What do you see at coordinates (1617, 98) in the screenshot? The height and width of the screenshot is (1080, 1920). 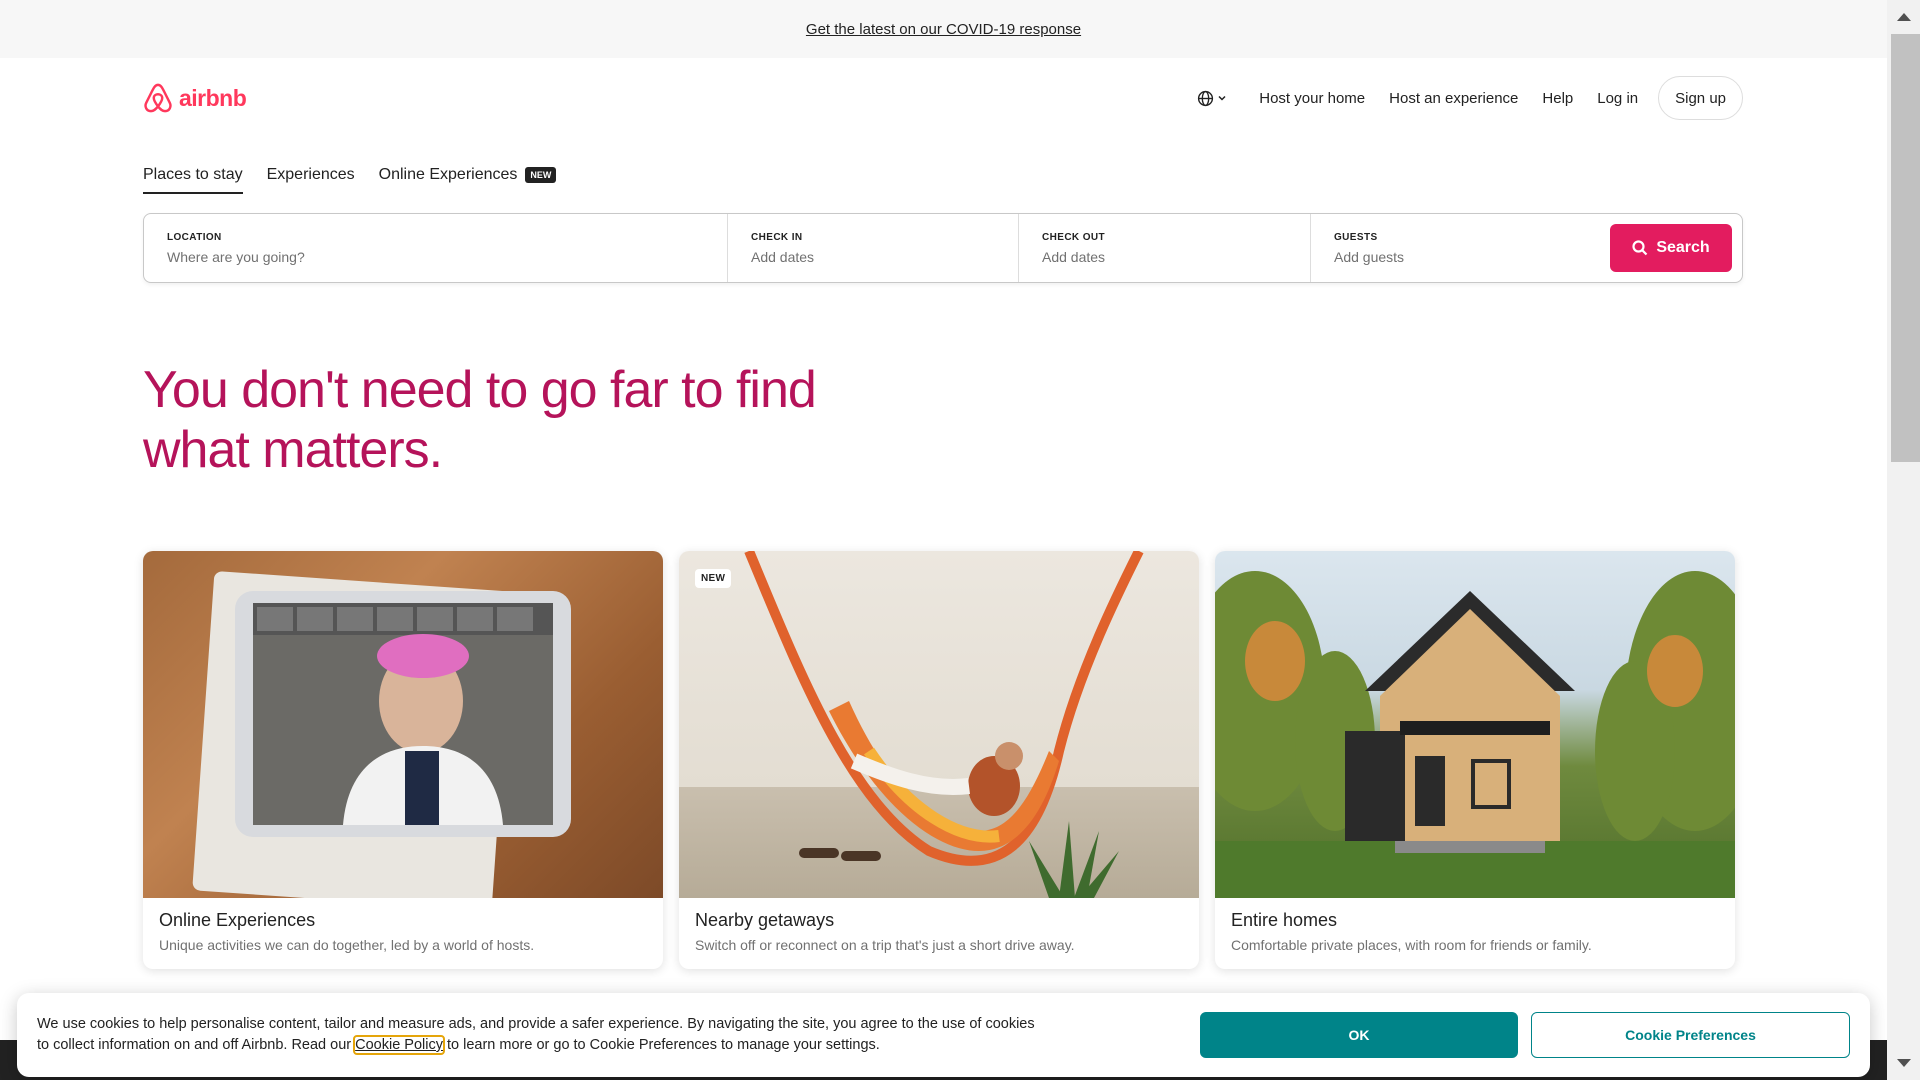 I see `log-in-link: Log in` at bounding box center [1617, 98].